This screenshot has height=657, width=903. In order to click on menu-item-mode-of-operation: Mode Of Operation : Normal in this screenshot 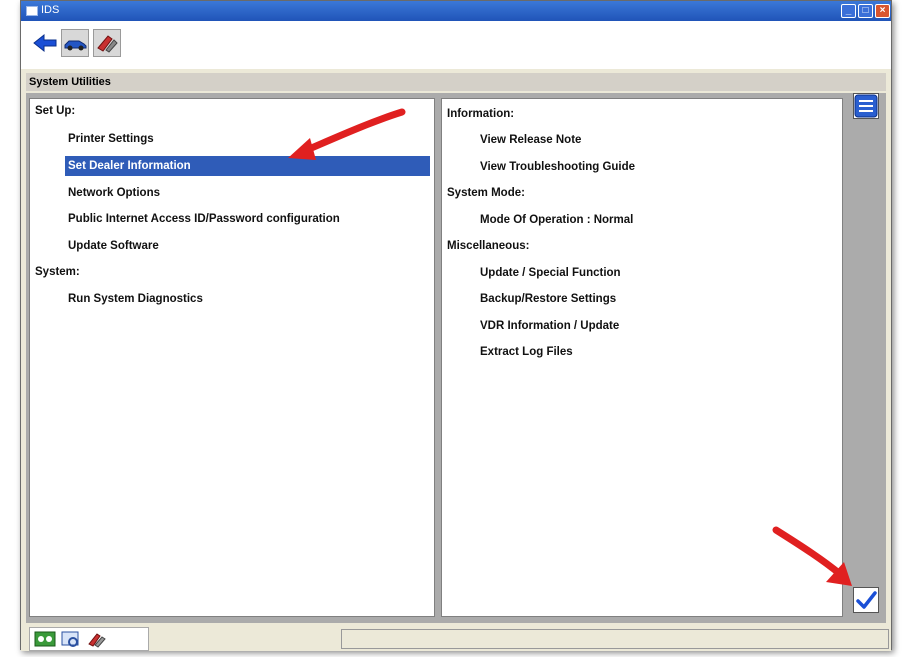, I will do `click(556, 220)`.